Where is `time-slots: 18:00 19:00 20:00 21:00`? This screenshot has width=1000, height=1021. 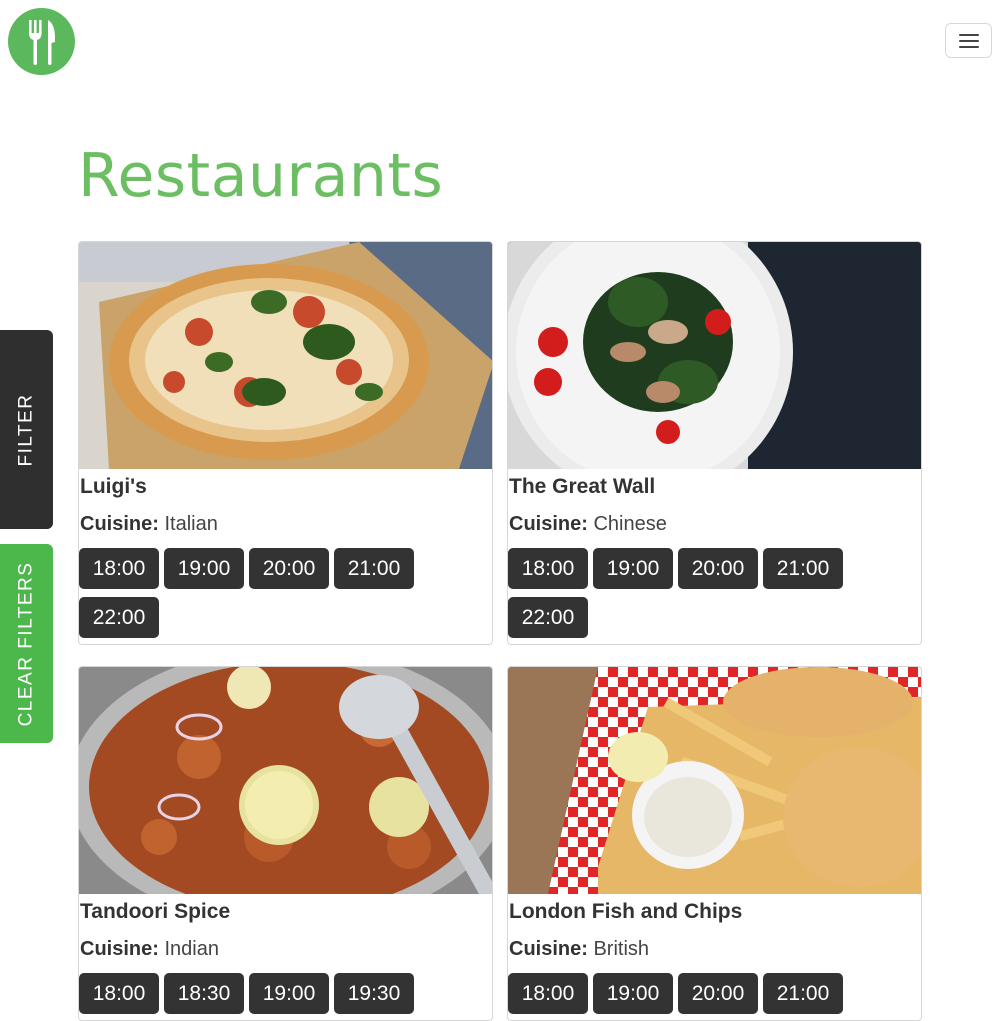 time-slots: 18:00 19:00 20:00 21:00 is located at coordinates (714, 990).